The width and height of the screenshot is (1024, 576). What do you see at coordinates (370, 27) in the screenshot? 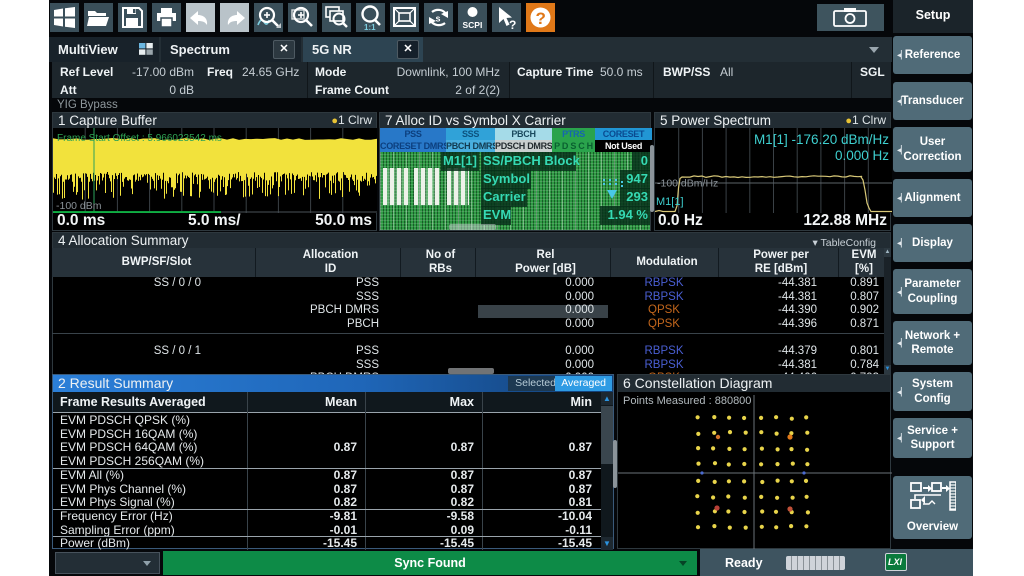
I see `svg-text: 1:1` at bounding box center [370, 27].